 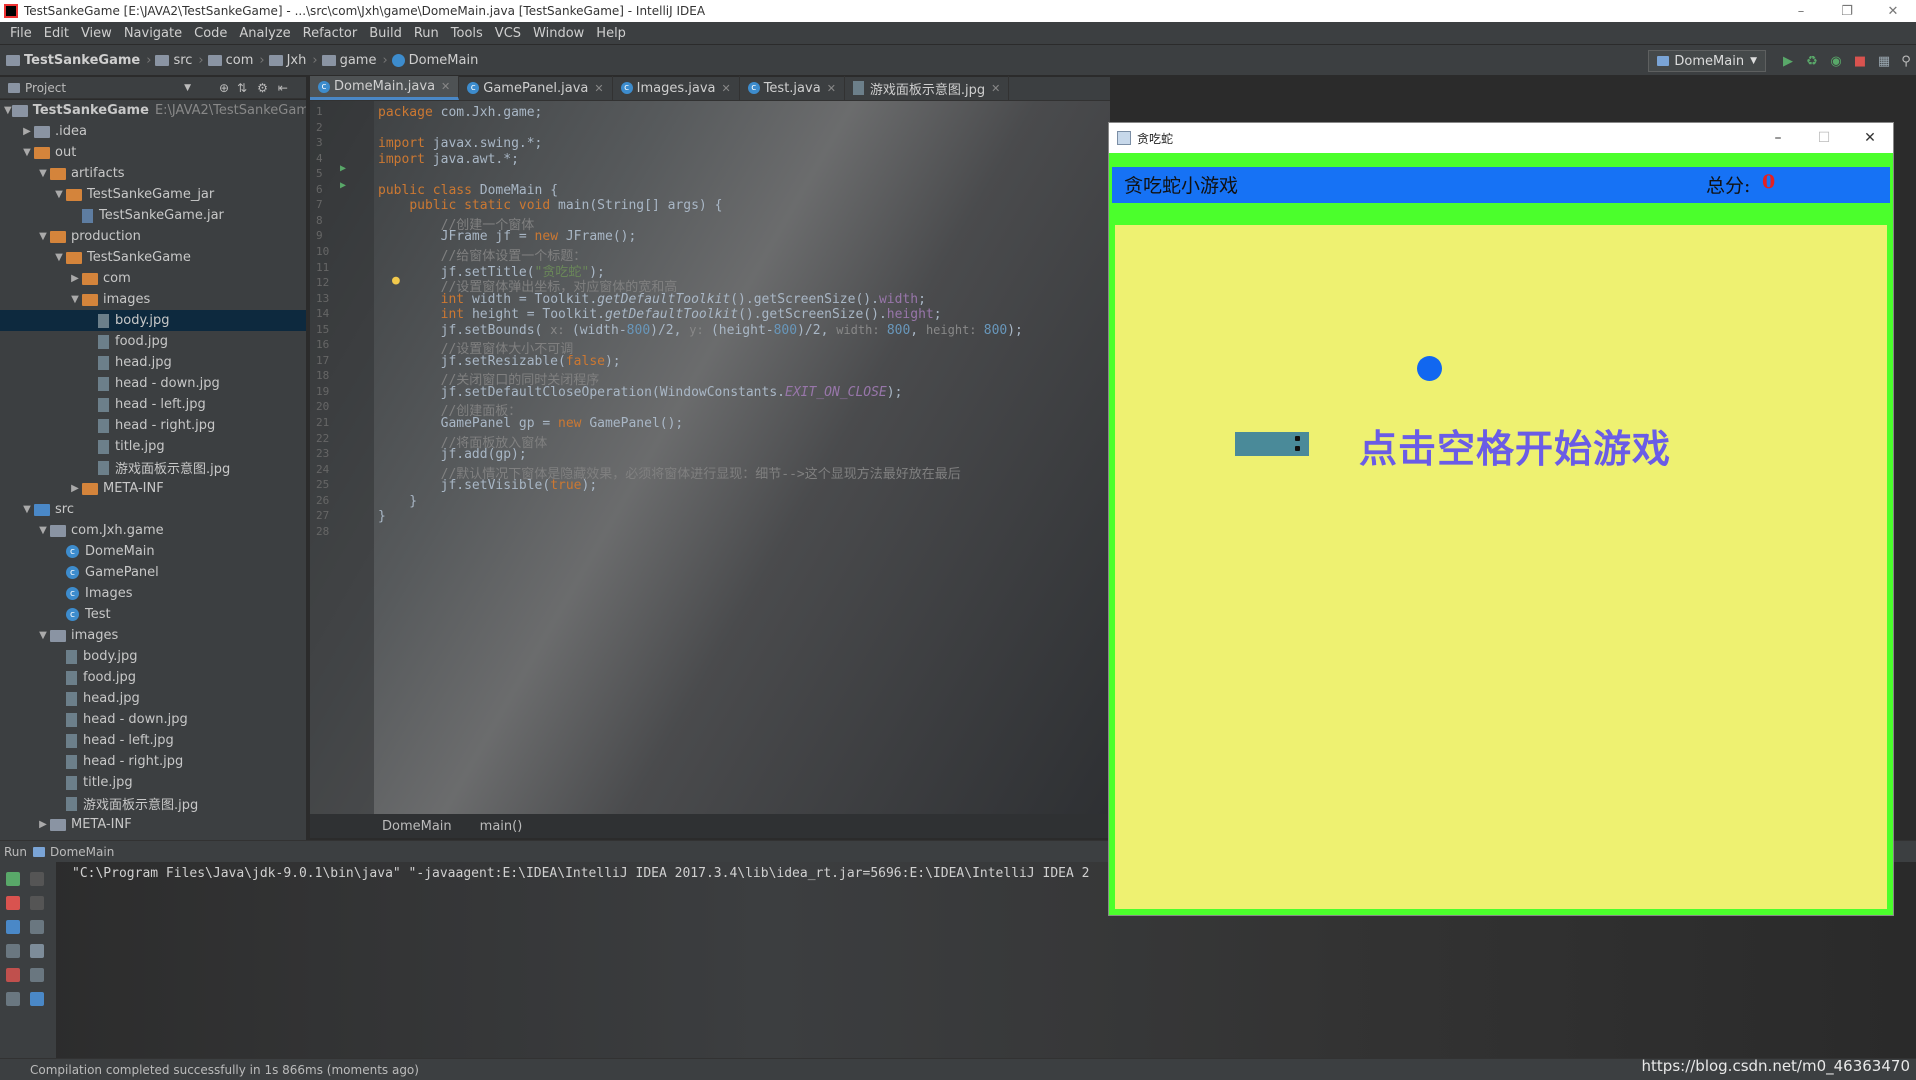 I want to click on menu-item-analyze: Analyze, so click(x=264, y=33).